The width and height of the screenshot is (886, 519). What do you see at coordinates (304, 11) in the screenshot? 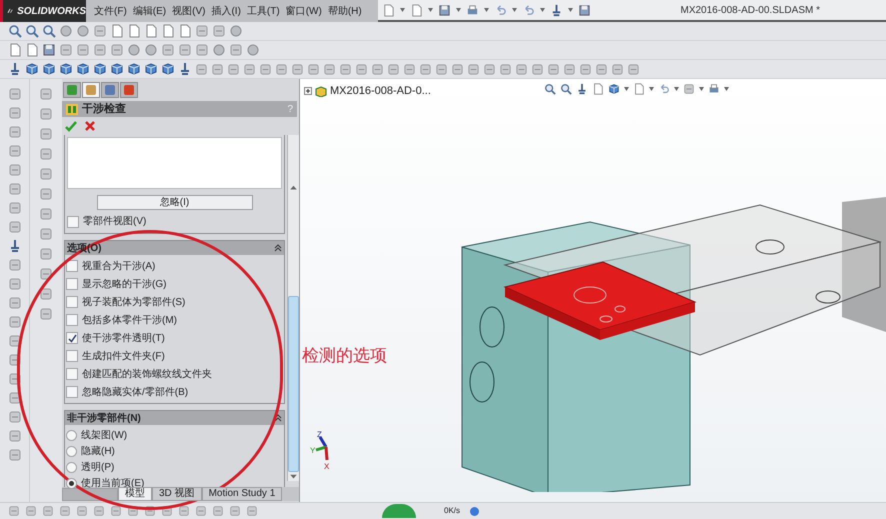
I see `menu-item: 窗口(W)` at bounding box center [304, 11].